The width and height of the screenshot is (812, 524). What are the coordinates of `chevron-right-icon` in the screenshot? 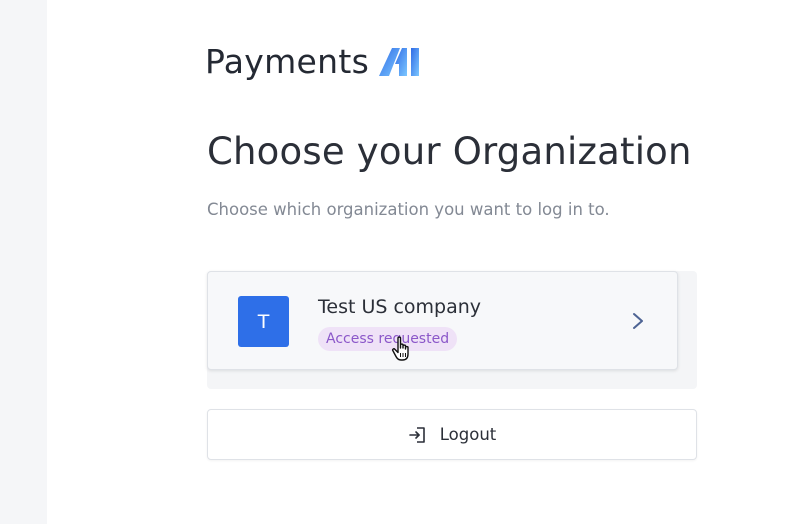 It's located at (638, 321).